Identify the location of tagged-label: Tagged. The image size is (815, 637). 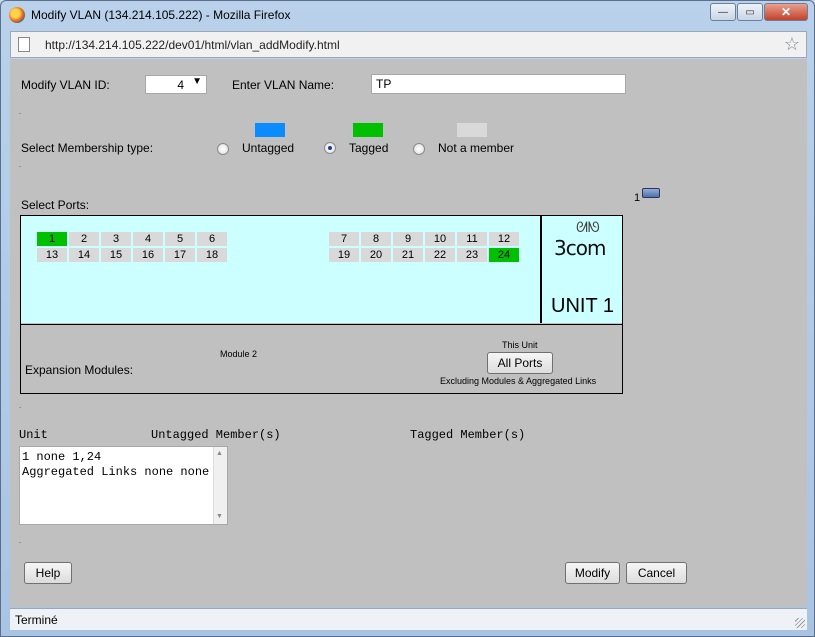
(369, 148).